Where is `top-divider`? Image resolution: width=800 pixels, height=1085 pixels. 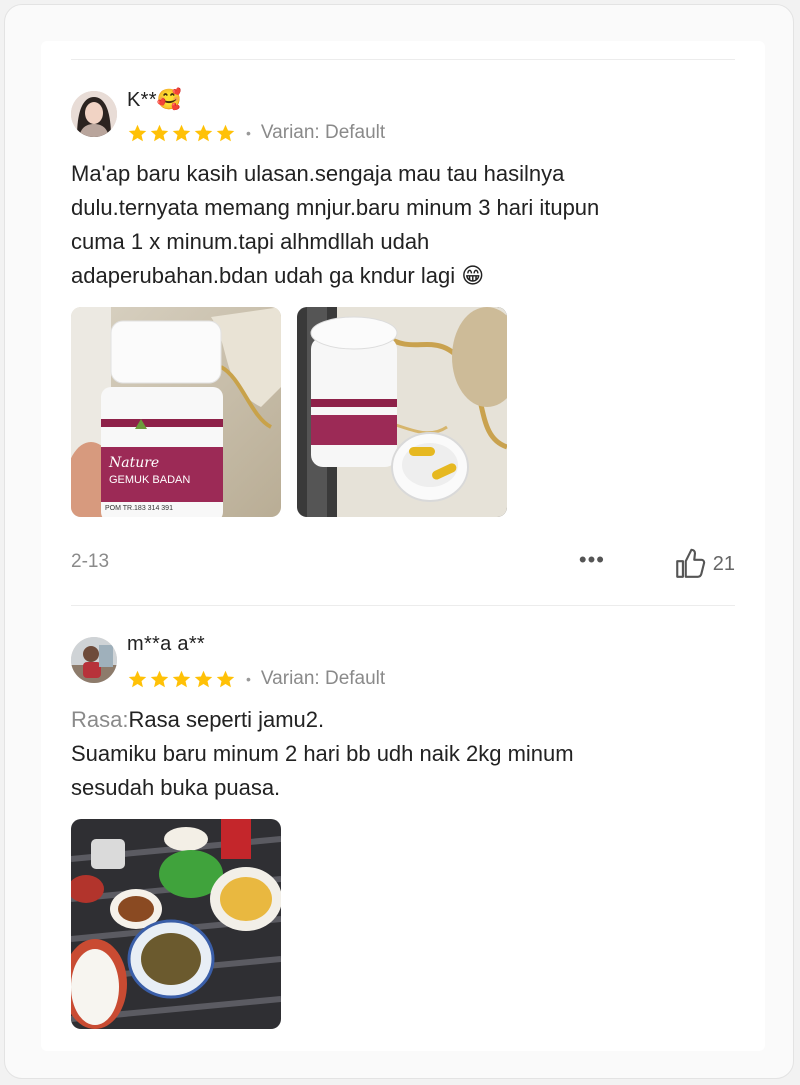 top-divider is located at coordinates (403, 59).